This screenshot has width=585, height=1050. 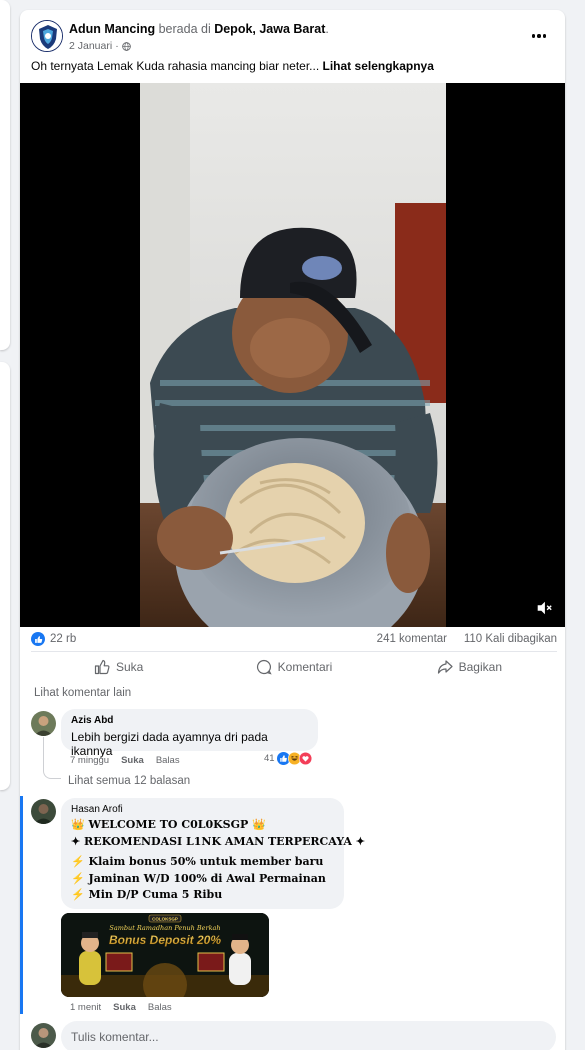 I want to click on share-icon, so click(x=445, y=666).